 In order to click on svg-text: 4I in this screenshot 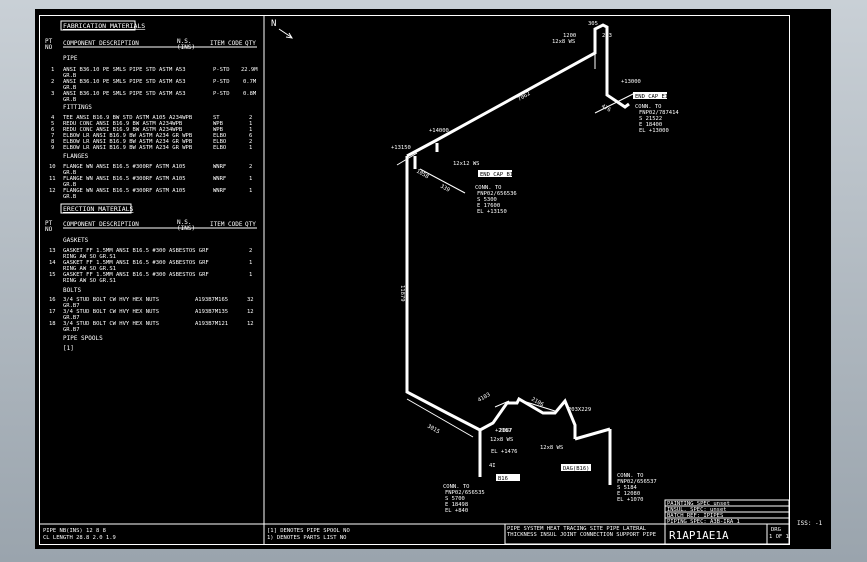, I will do `click(492, 466)`.